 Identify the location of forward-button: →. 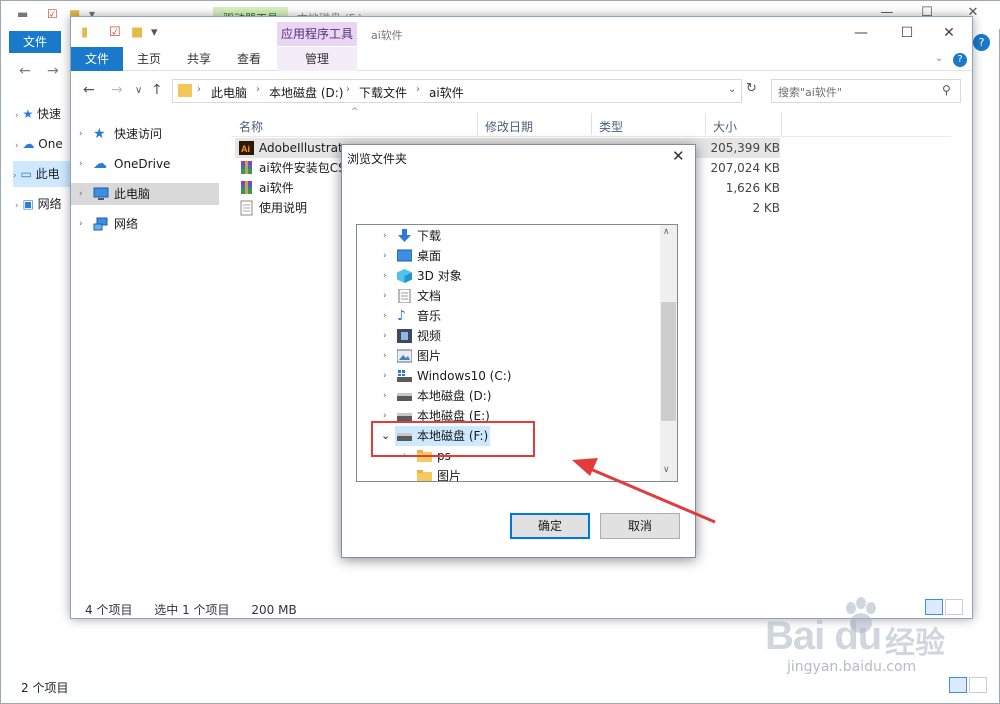
(117, 90).